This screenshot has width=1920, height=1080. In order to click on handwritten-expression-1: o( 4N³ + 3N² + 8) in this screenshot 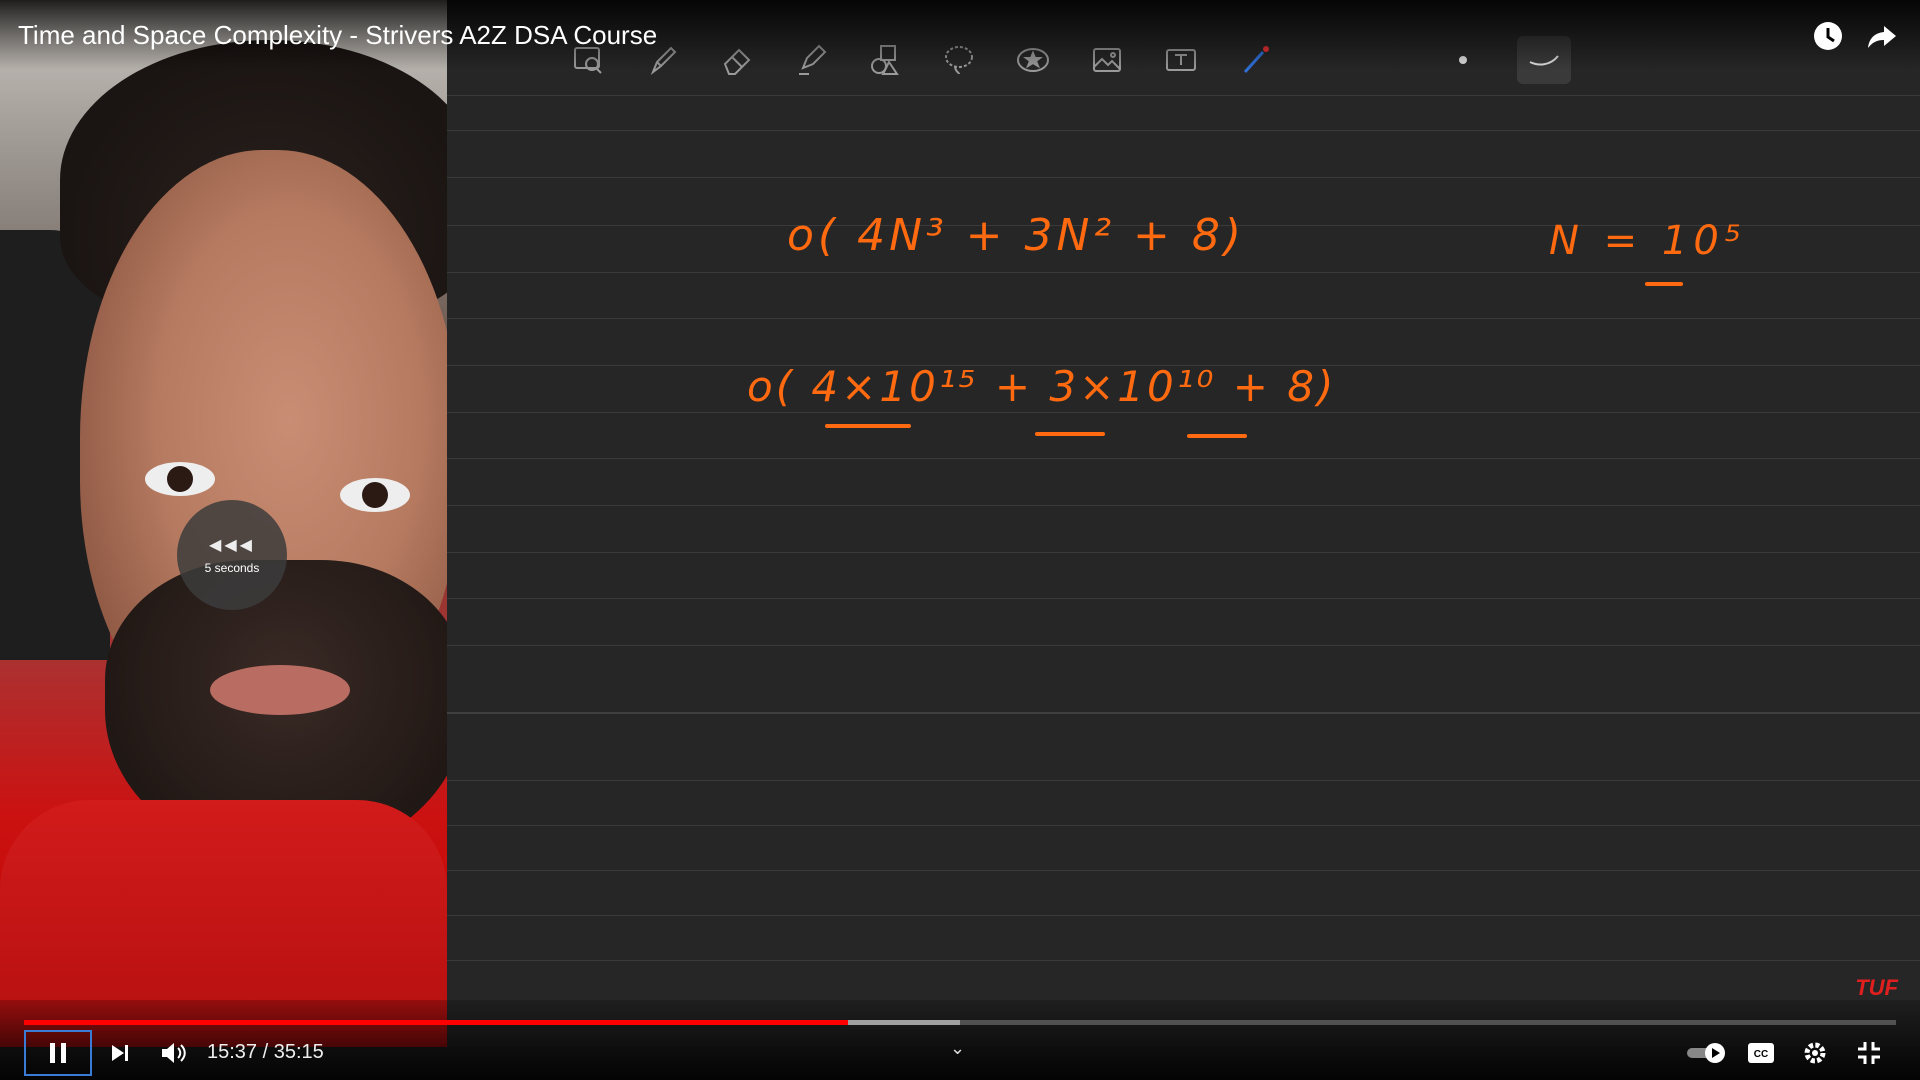, I will do `click(1016, 235)`.